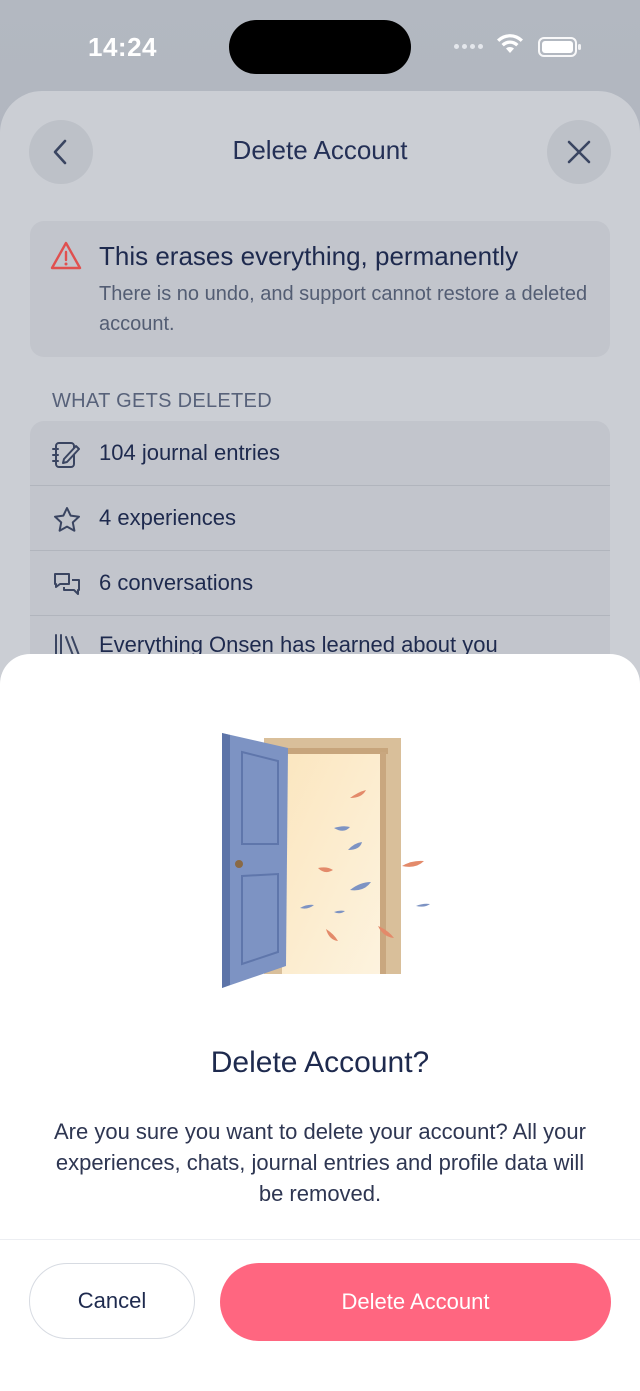 This screenshot has height=1391, width=640. What do you see at coordinates (320, 1239) in the screenshot?
I see `divider` at bounding box center [320, 1239].